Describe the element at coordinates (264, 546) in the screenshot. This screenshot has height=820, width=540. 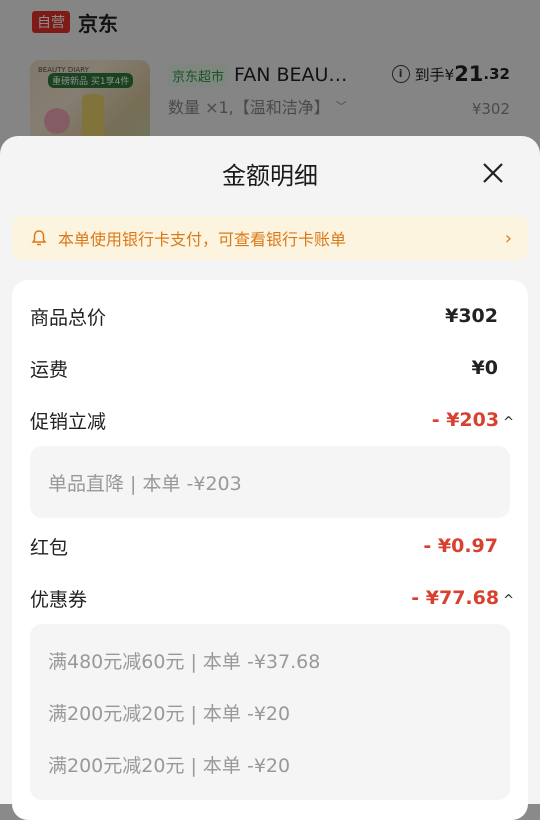
I see `row-red-packet: 红包 - ¥0.97` at that location.